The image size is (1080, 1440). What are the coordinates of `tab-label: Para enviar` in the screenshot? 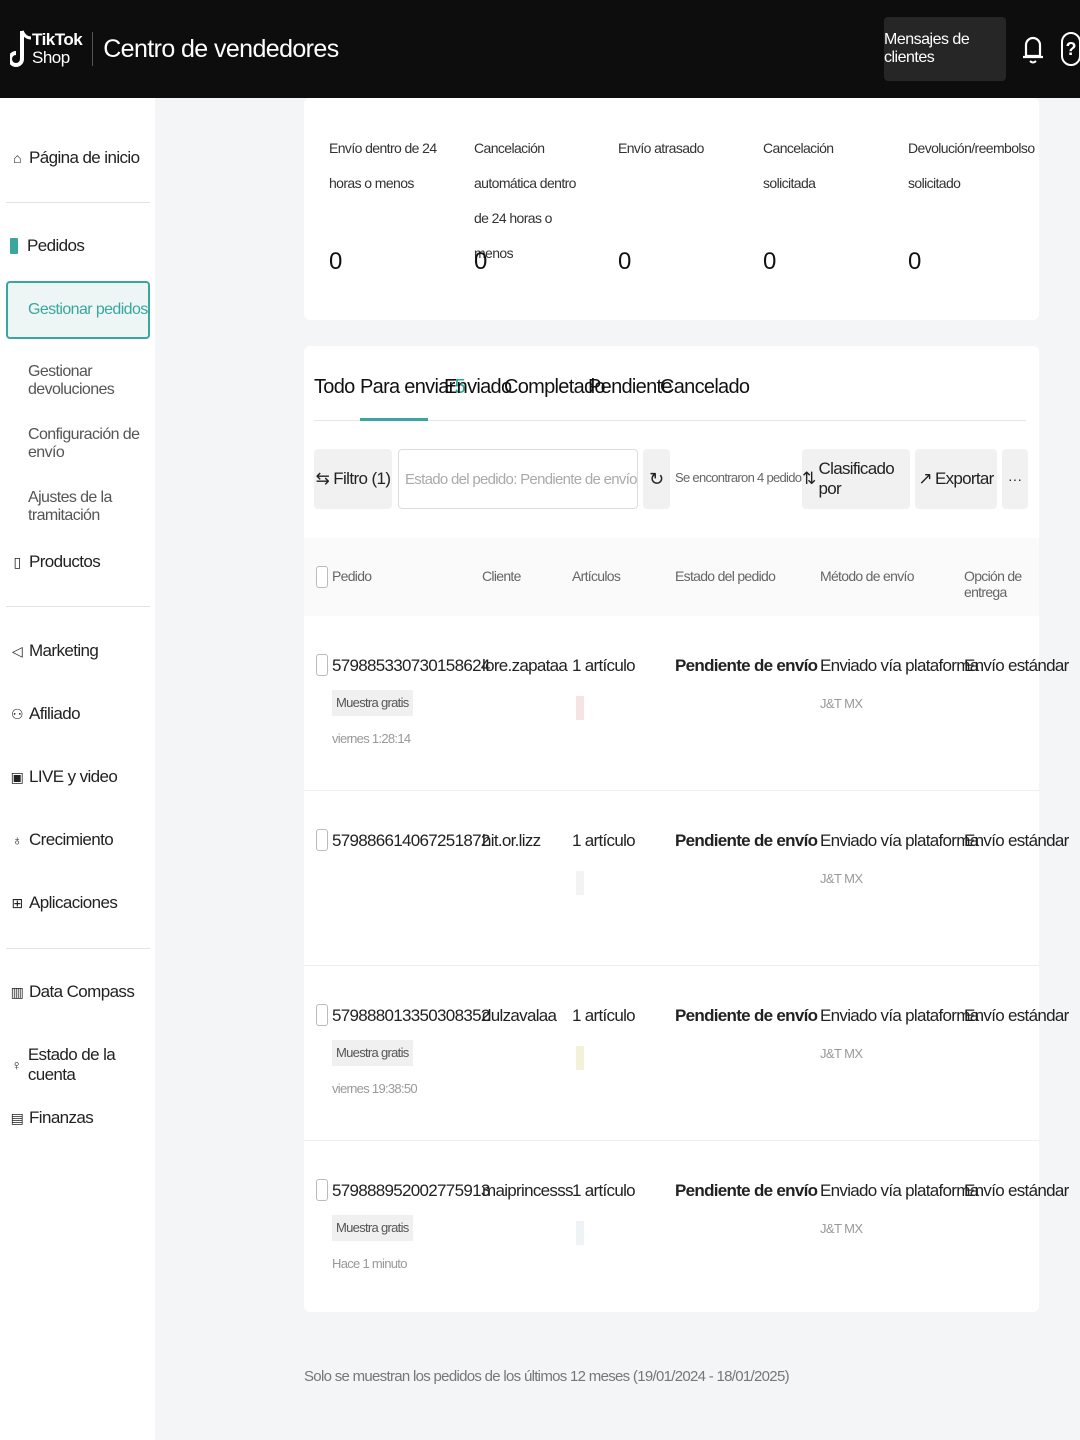 It's located at (407, 387).